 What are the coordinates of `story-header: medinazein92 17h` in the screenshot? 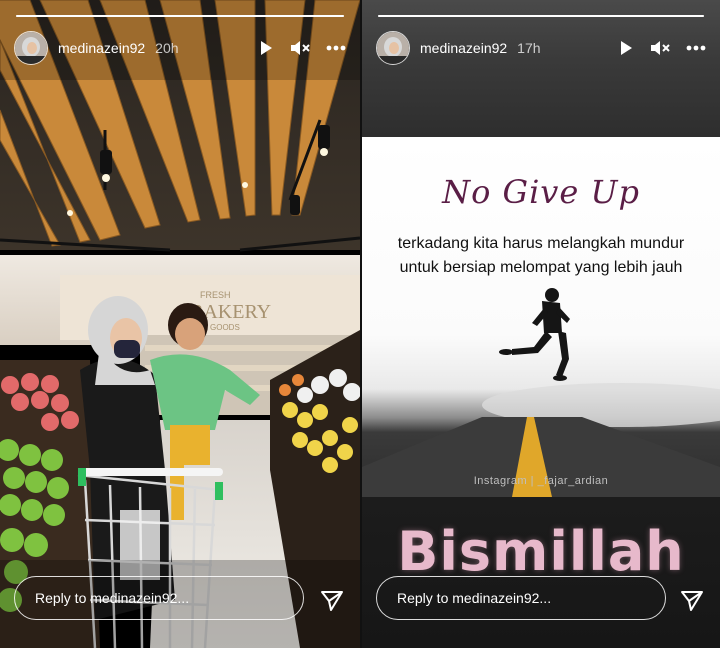 It's located at (541, 48).